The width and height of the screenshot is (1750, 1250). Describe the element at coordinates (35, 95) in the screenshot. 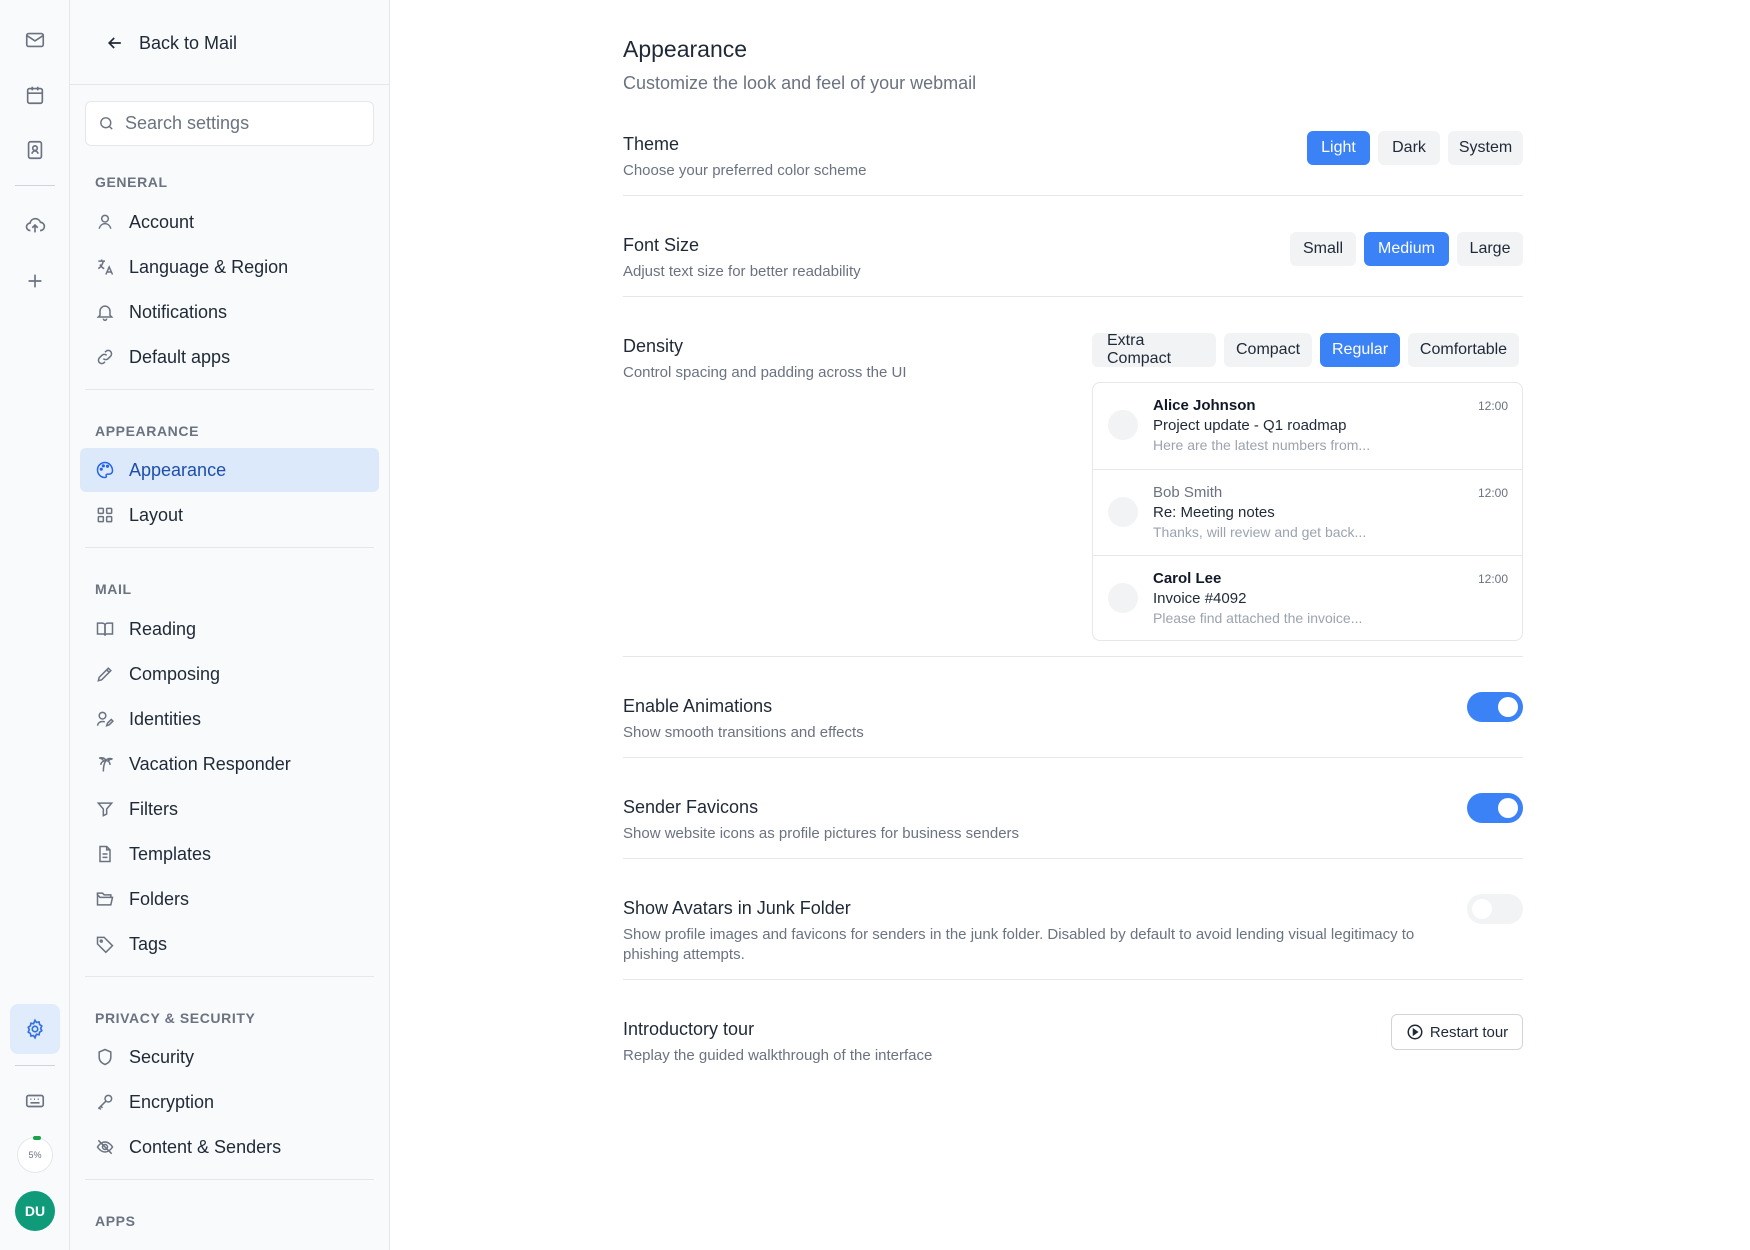

I see `calendar-icon` at that location.